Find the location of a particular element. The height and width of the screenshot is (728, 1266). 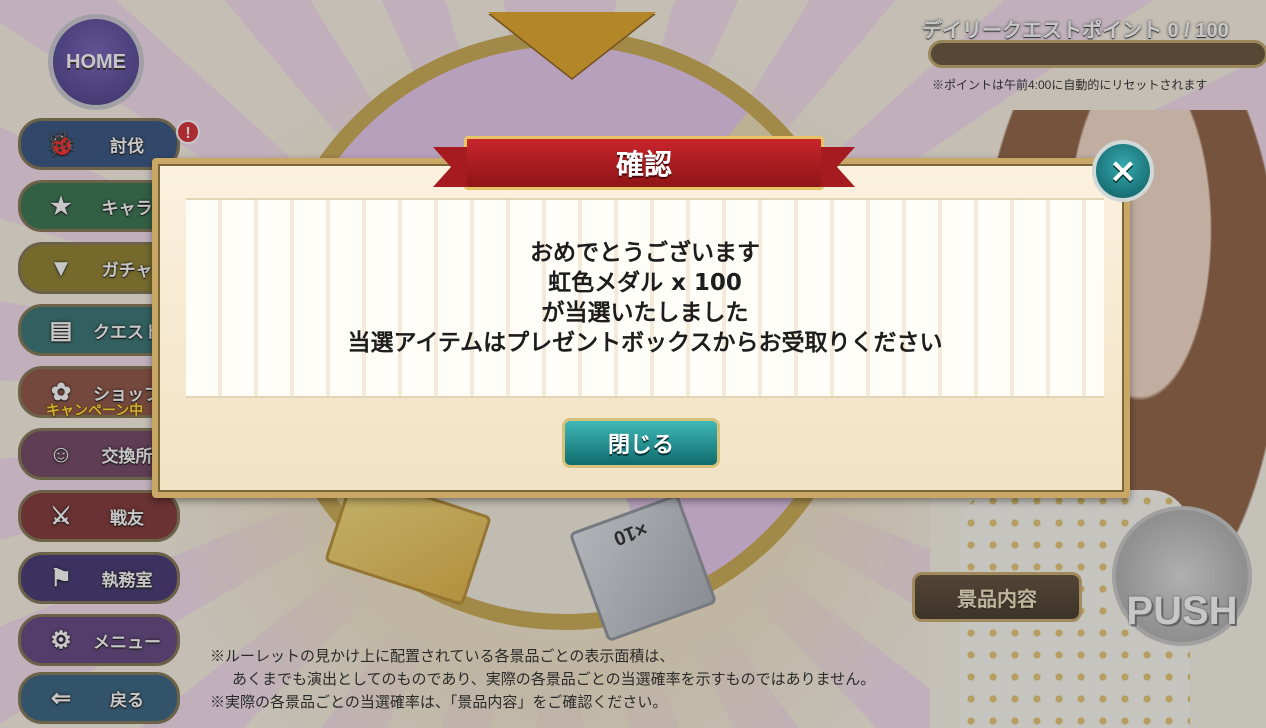

dialog-message-line: おめでとうございます is located at coordinates (645, 253).